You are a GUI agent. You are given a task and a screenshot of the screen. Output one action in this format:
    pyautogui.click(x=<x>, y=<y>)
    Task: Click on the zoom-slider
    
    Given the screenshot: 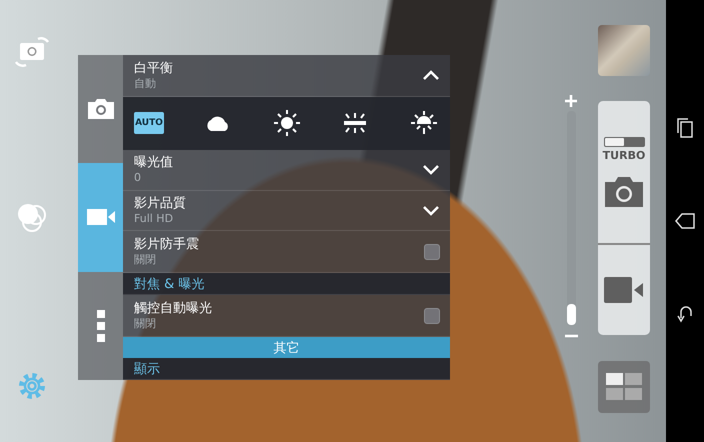 What is the action you would take?
    pyautogui.click(x=571, y=218)
    